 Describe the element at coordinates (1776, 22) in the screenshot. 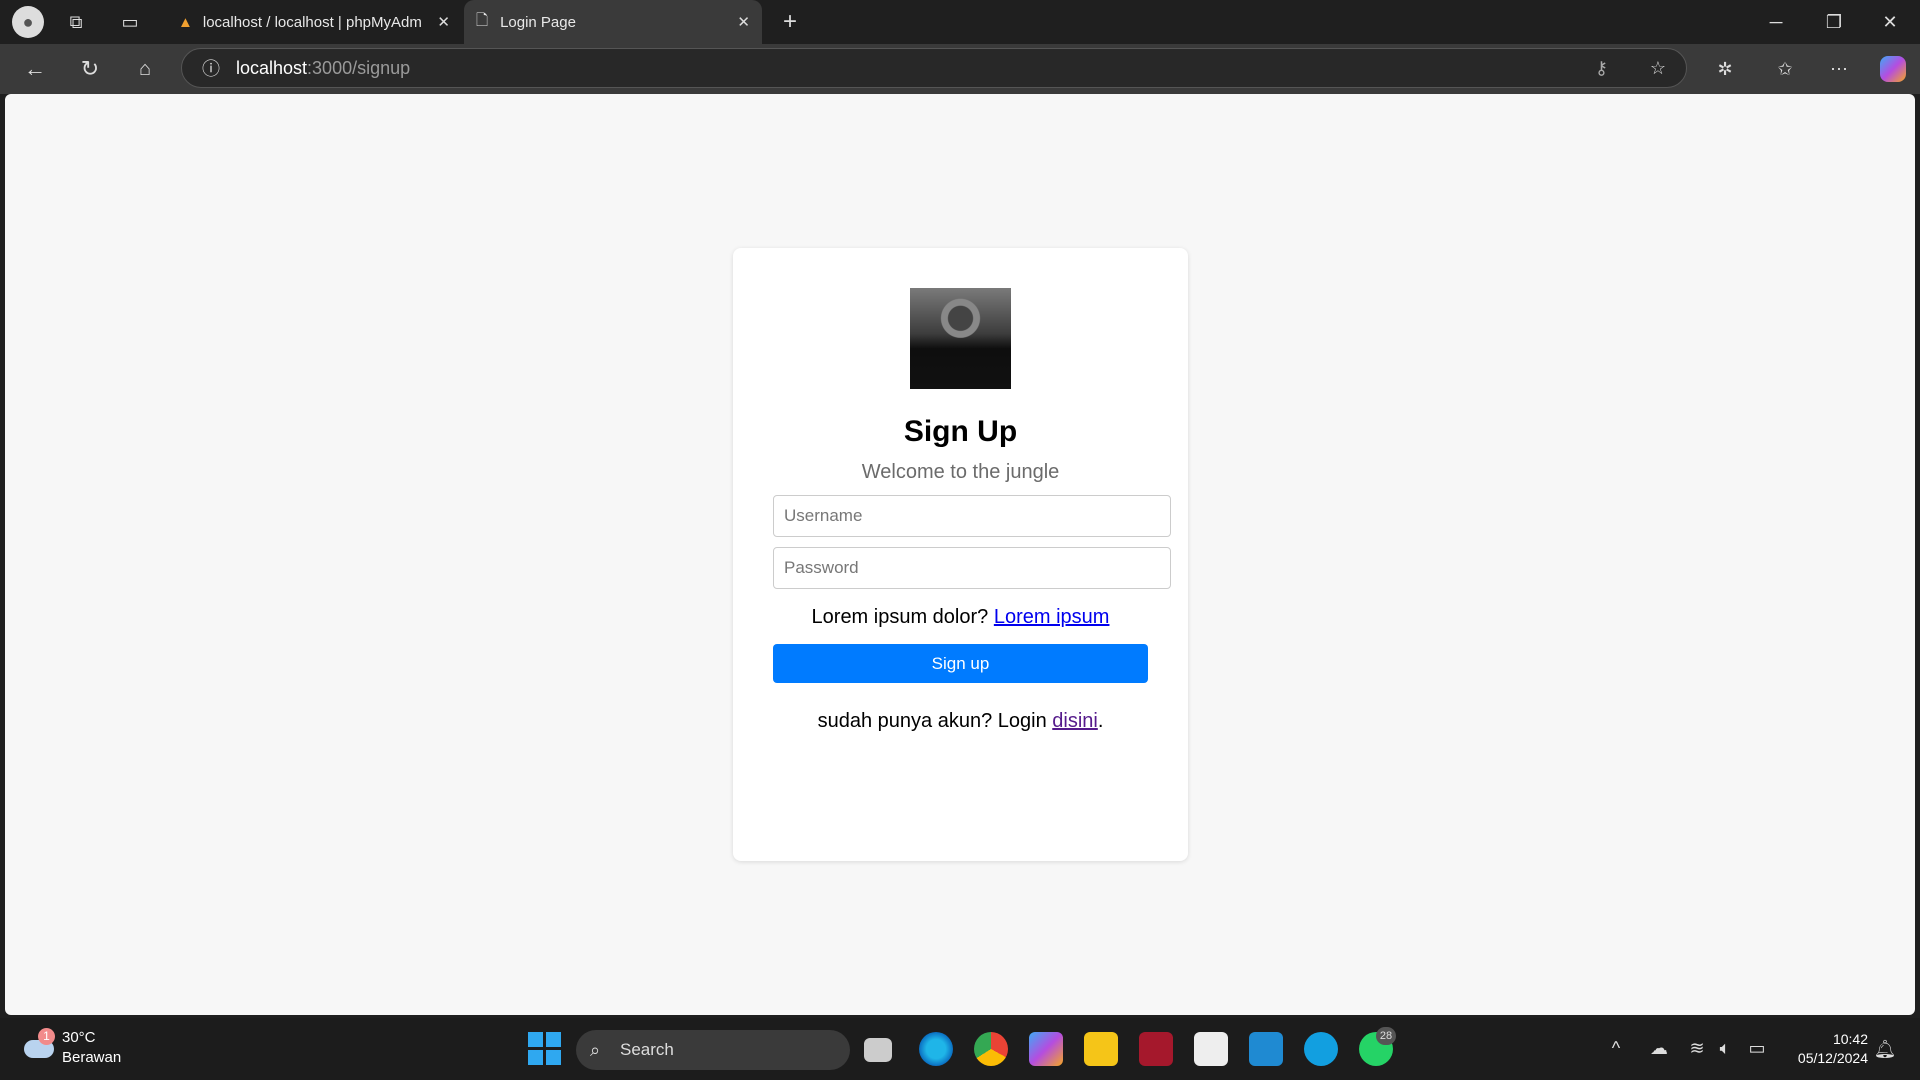

I see `minimize-icon: ─` at that location.